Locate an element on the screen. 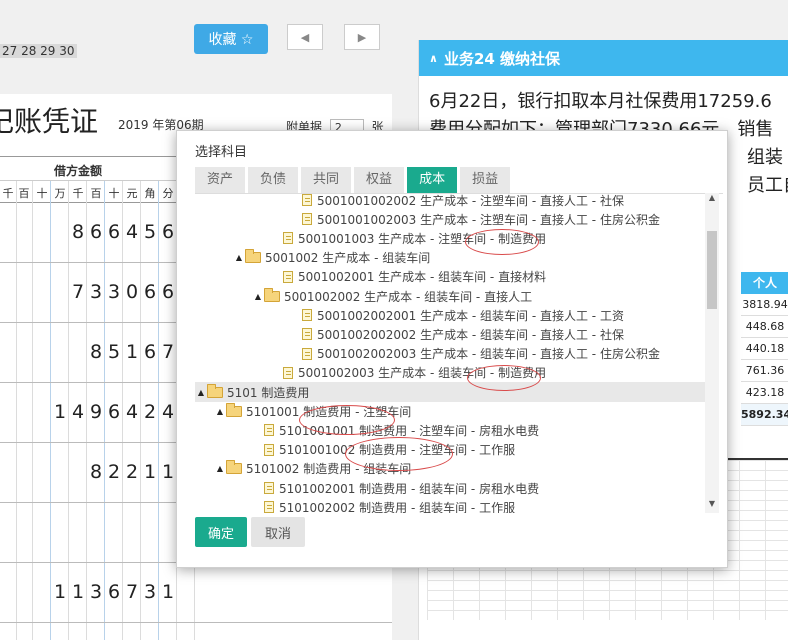  scroll-thumb is located at coordinates (712, 270).